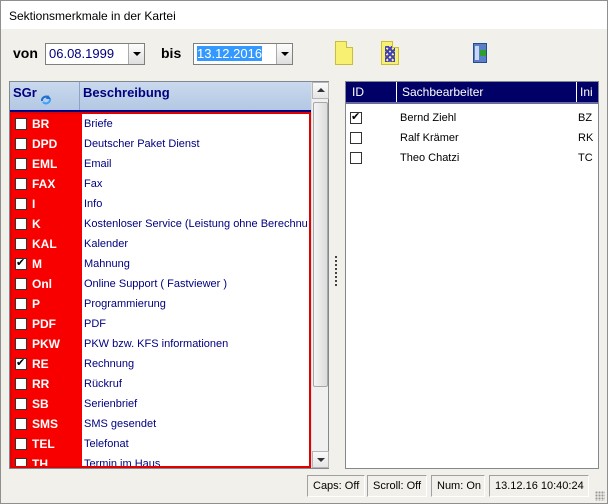 This screenshot has width=608, height=504. I want to click on section-description: Fax, so click(93, 184).